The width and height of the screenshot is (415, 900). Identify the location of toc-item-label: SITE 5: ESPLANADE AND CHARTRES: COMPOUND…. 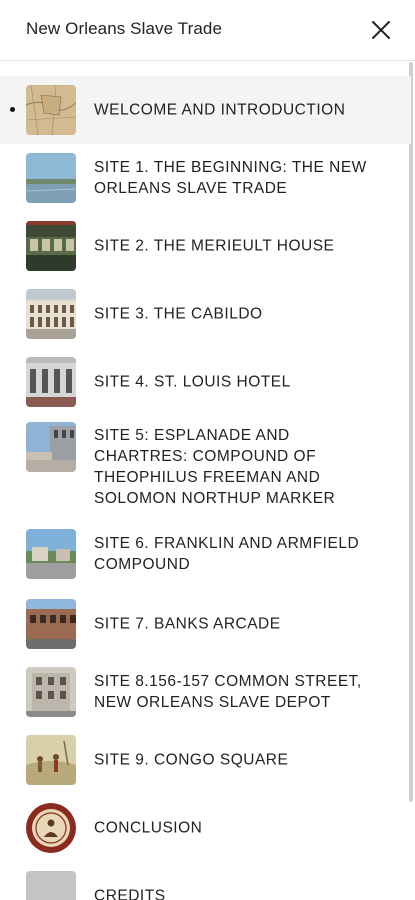
(215, 467).